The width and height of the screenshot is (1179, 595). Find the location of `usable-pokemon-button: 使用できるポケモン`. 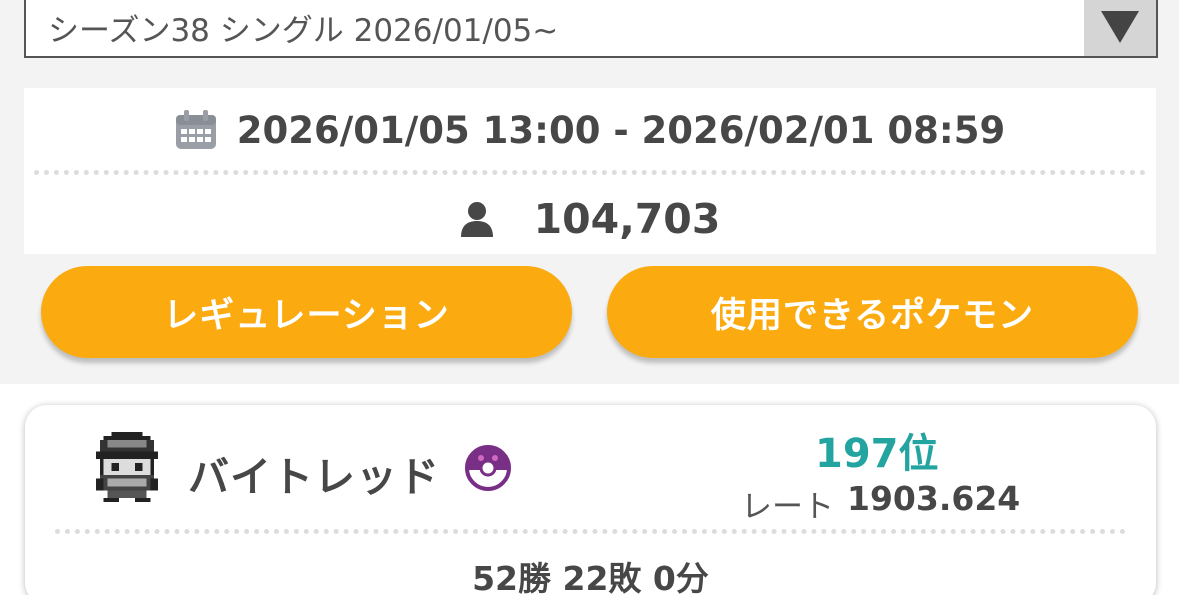

usable-pokemon-button: 使用できるポケモン is located at coordinates (872, 312).